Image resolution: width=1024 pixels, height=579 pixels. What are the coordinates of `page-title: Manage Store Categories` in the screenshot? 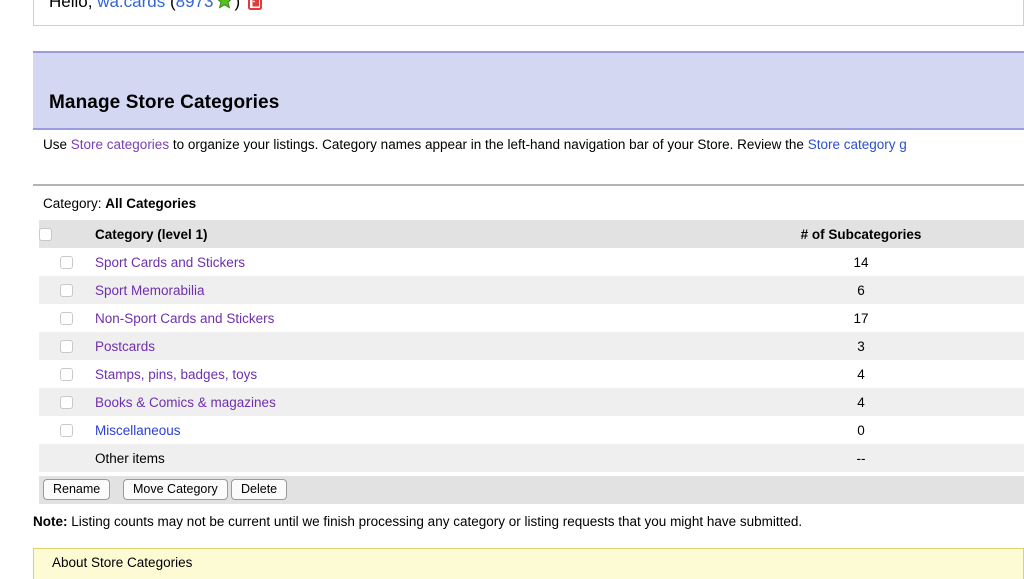 It's located at (164, 102).